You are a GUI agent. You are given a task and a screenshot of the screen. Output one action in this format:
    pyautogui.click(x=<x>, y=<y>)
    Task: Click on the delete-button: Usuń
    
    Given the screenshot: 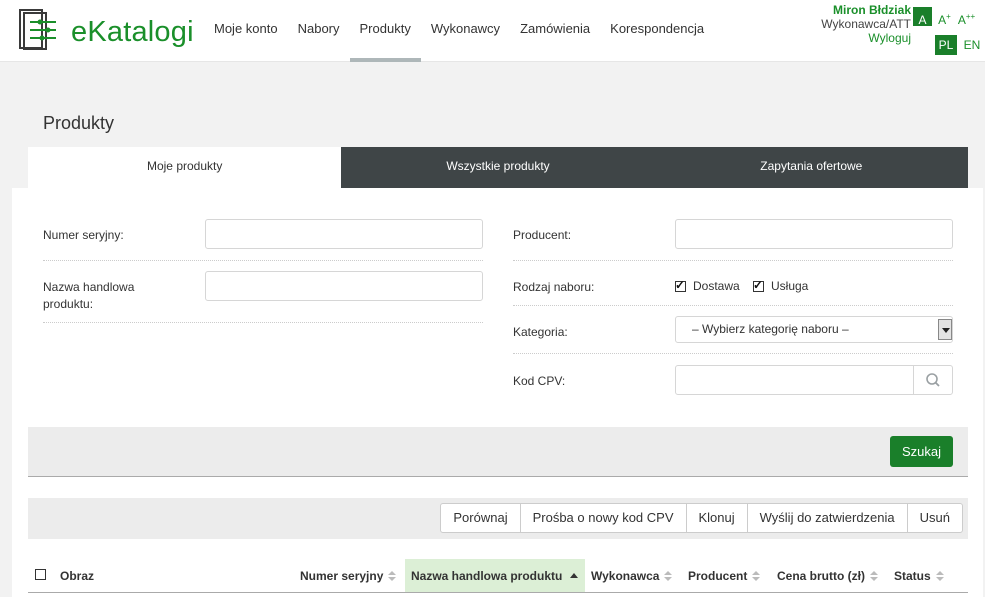 What is the action you would take?
    pyautogui.click(x=934, y=518)
    